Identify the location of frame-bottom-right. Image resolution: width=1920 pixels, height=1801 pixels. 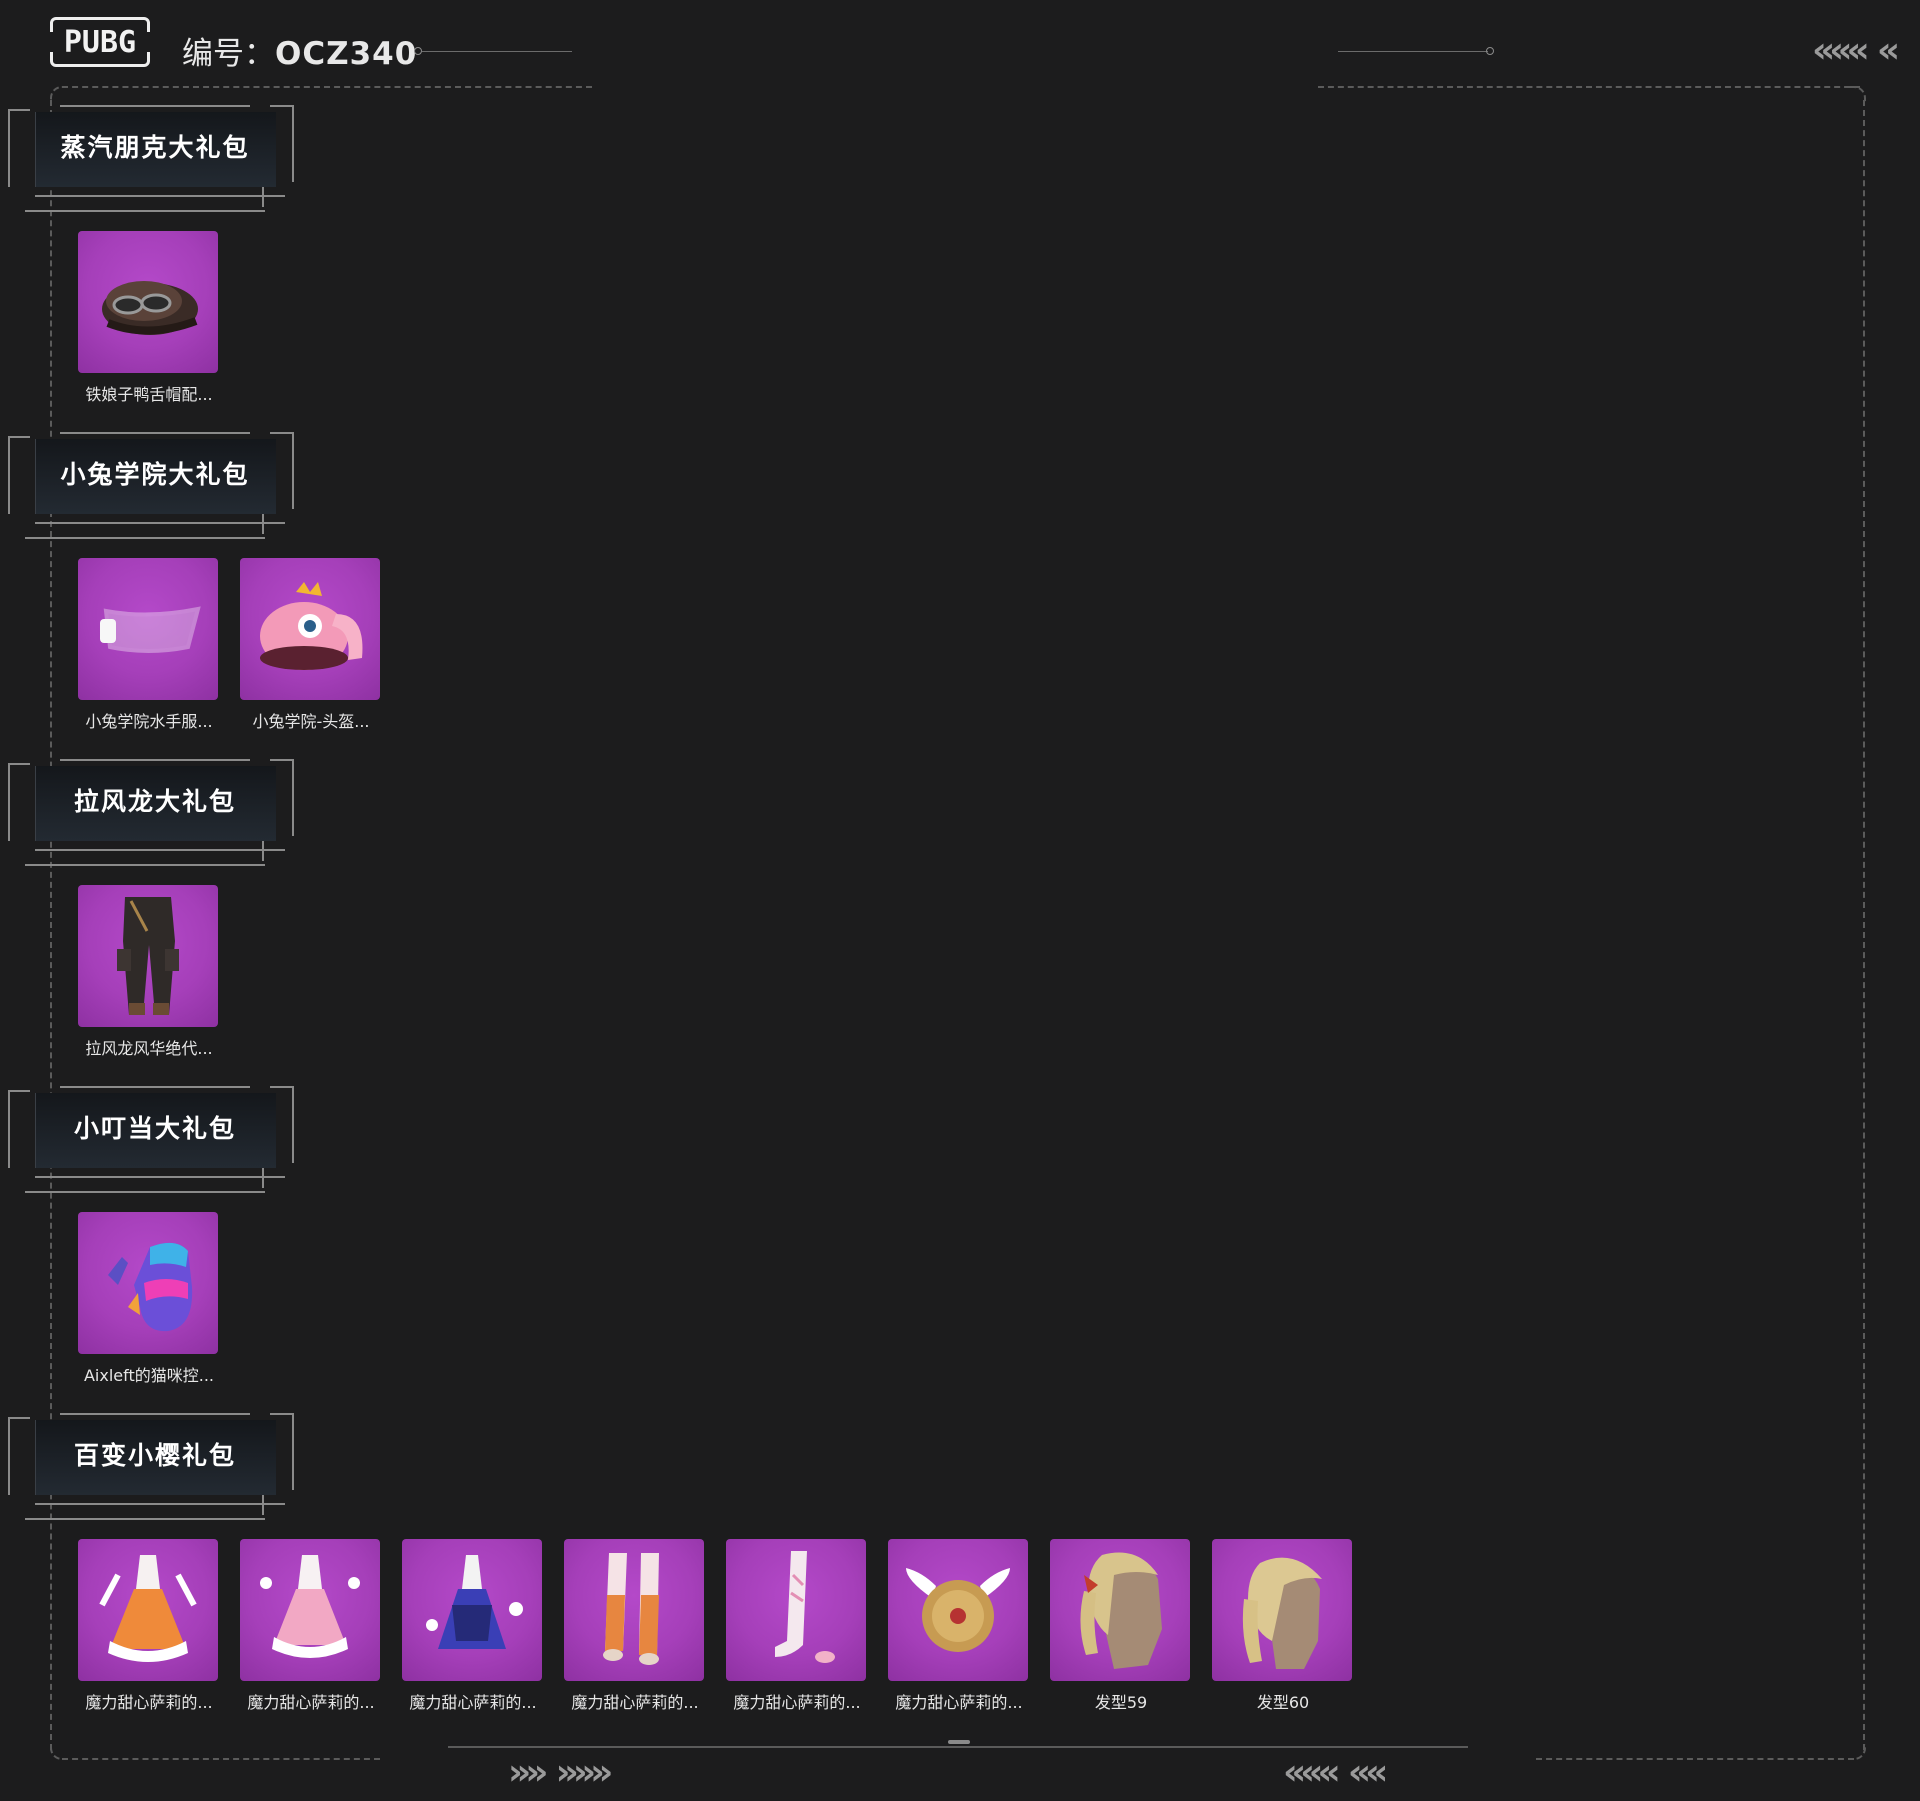
(1695, 1759).